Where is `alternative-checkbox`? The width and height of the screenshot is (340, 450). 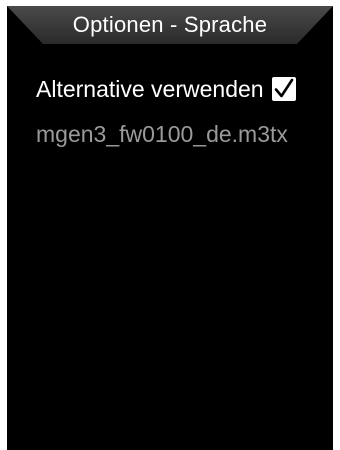 alternative-checkbox is located at coordinates (283, 89).